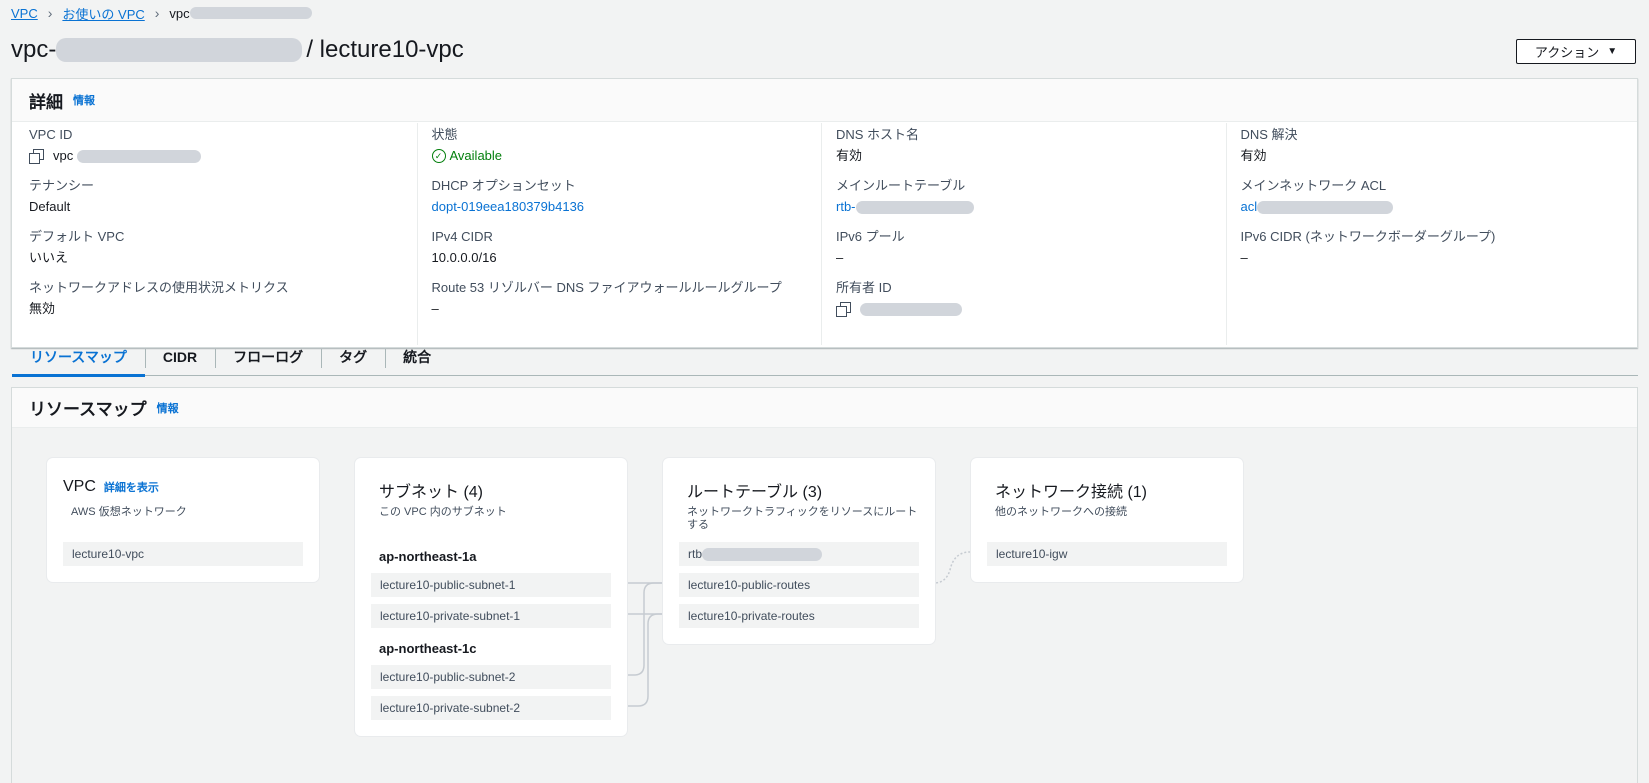 The image size is (1649, 783). I want to click on state-value: Available, so click(476, 155).